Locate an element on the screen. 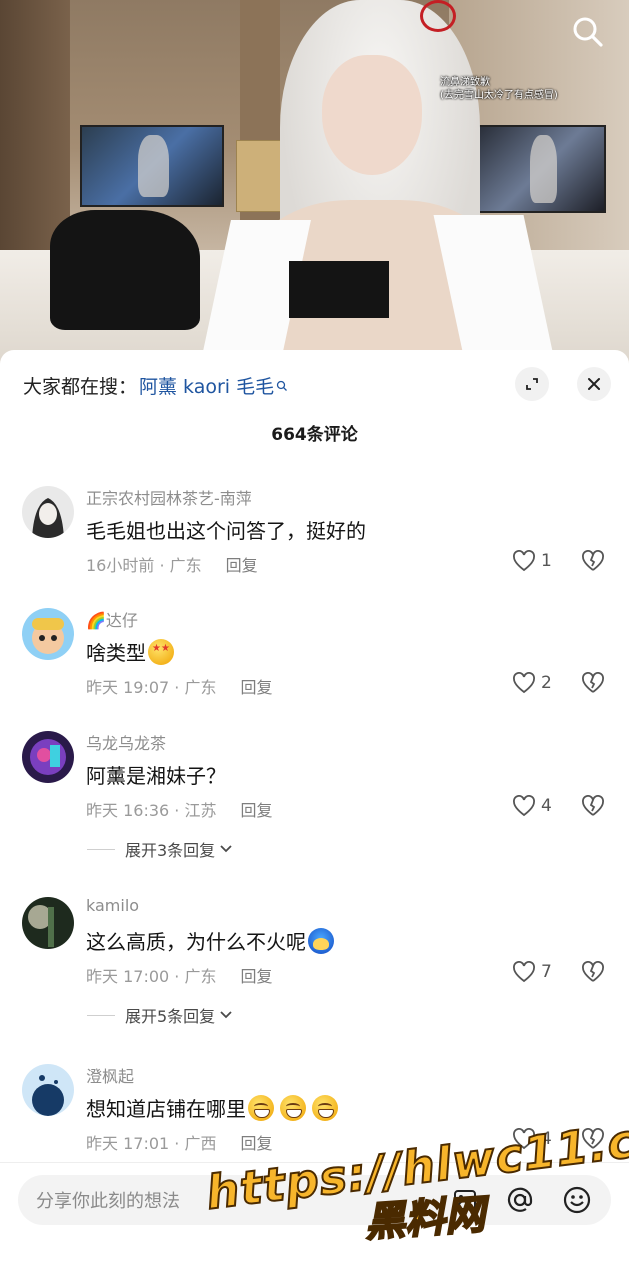 Image resolution: width=629 pixels, height=1281 pixels. like-button: 1 is located at coordinates (532, 561).